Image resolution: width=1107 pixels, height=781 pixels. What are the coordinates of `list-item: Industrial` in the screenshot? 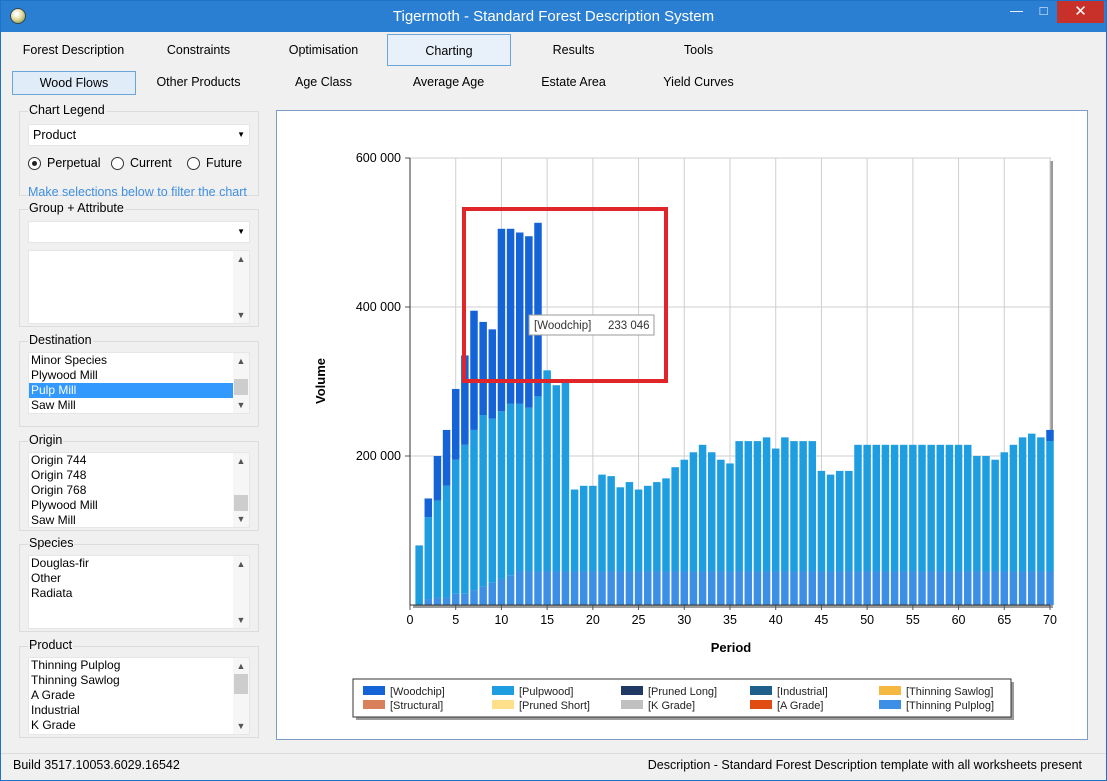 It's located at (139, 710).